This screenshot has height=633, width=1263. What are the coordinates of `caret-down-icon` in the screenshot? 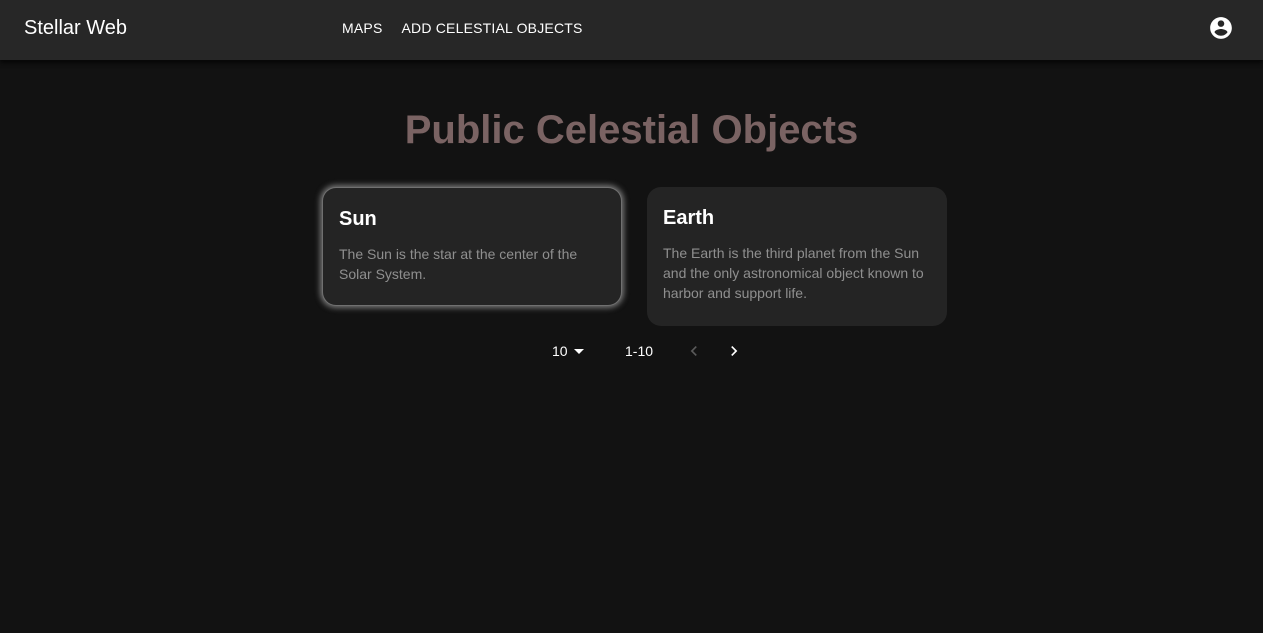 It's located at (578, 351).